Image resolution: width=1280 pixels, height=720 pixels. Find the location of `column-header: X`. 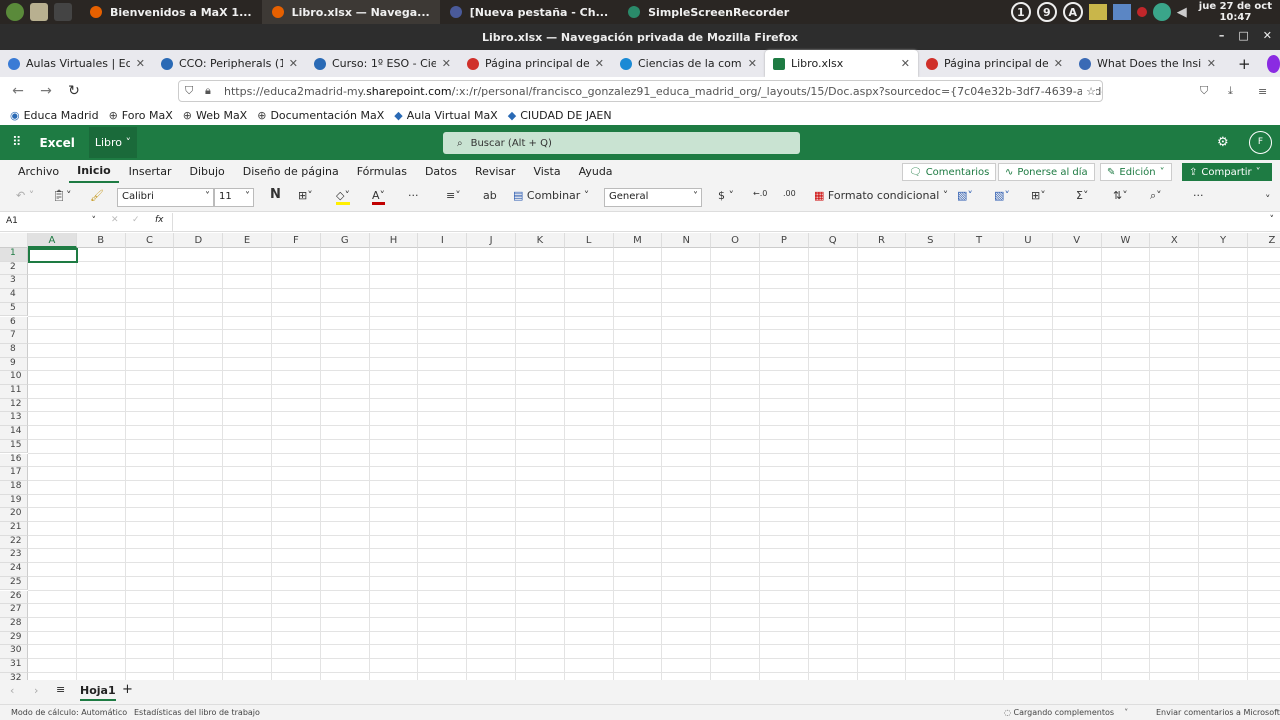

column-header: X is located at coordinates (1175, 240).